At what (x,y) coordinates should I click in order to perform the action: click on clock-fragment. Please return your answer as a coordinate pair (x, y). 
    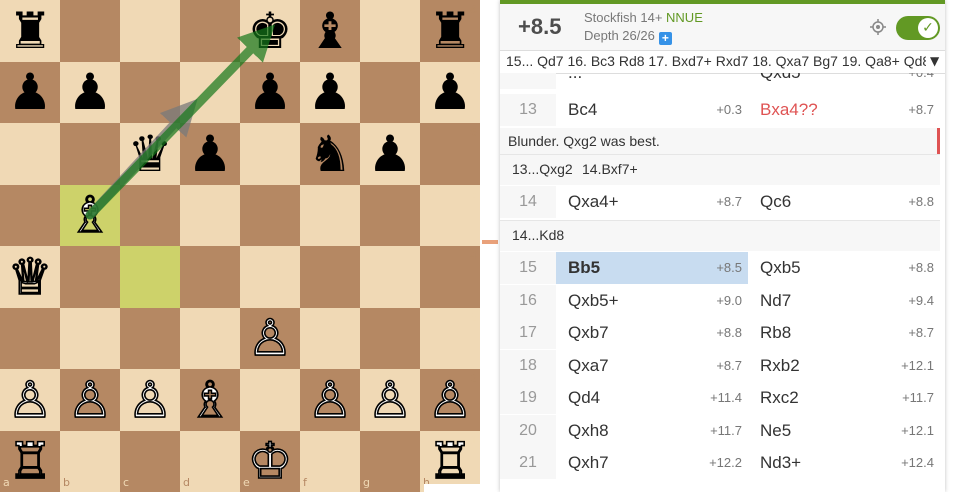
    Looking at the image, I should click on (452, 488).